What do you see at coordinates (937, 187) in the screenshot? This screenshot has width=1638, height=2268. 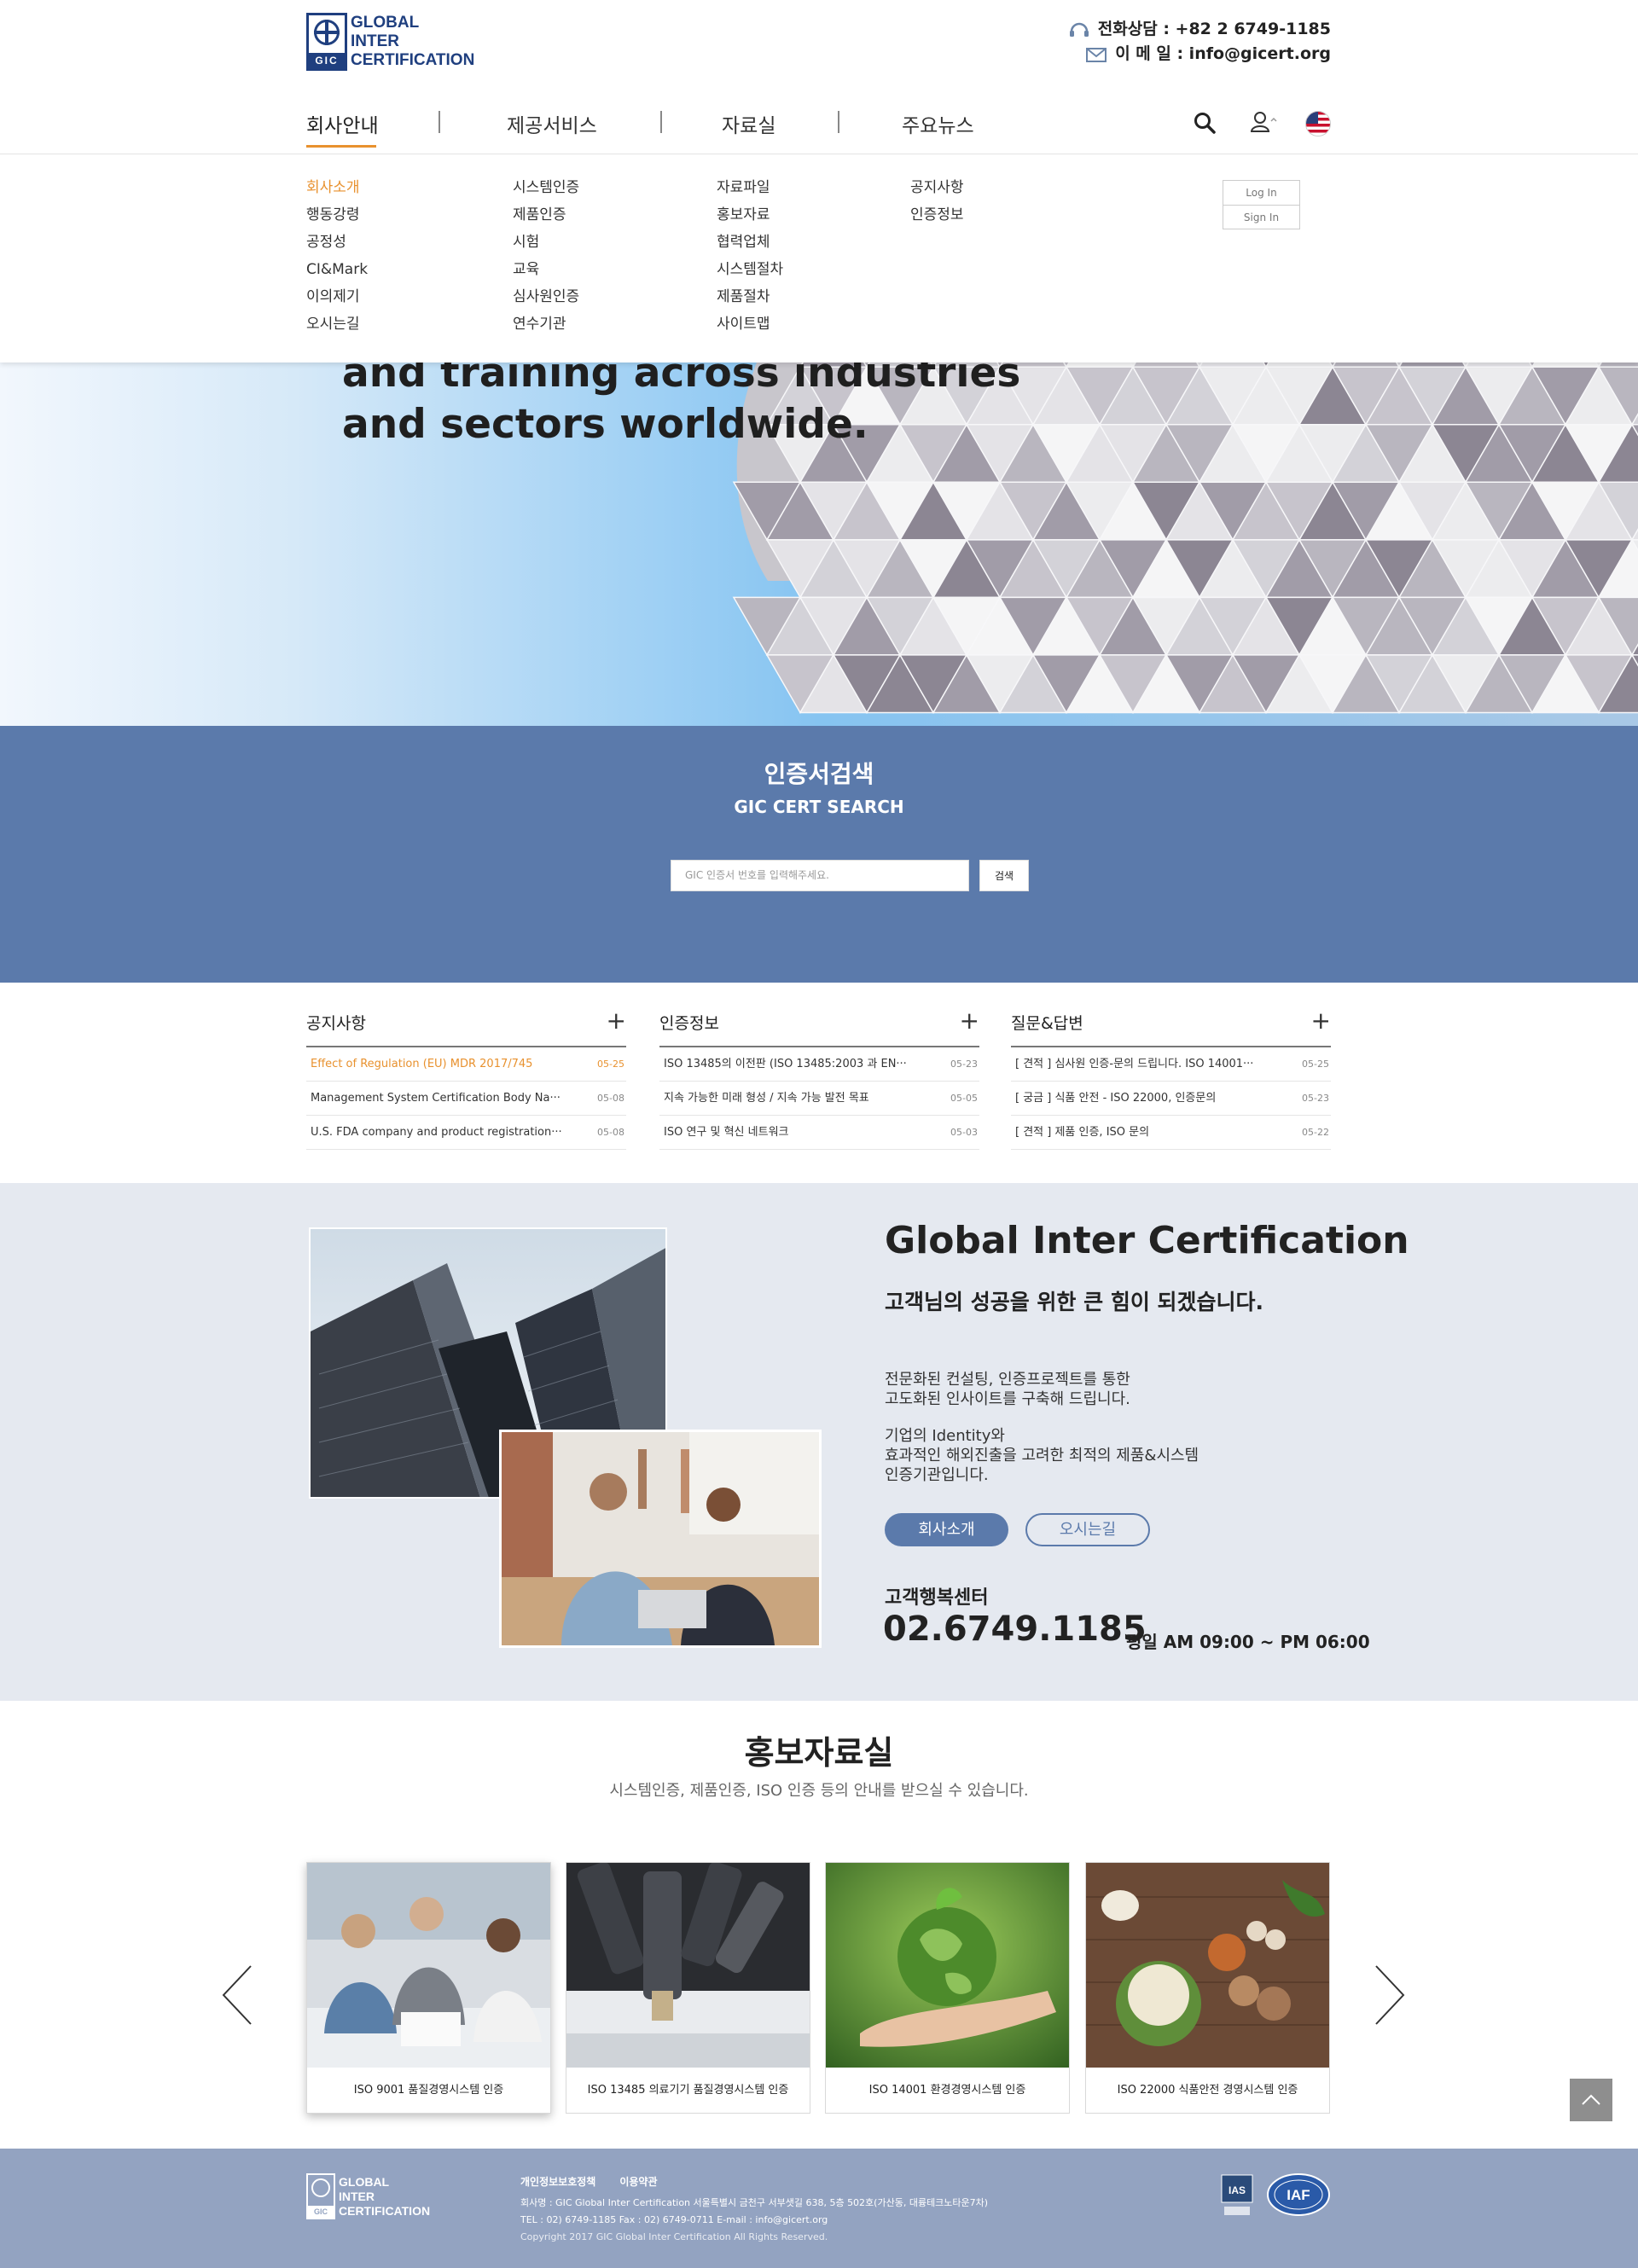 I see `submenu-item: 공지사항` at bounding box center [937, 187].